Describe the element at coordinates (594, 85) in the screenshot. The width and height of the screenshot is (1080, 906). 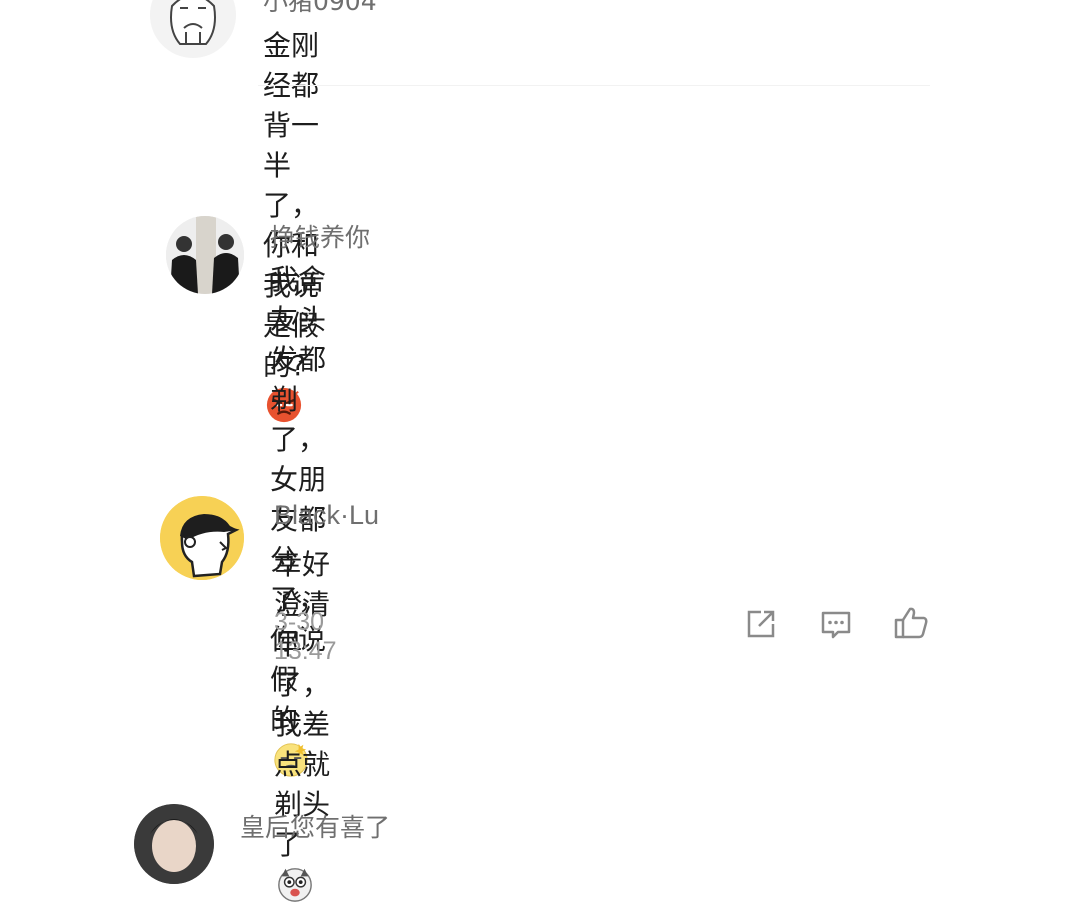
I see `divider` at that location.